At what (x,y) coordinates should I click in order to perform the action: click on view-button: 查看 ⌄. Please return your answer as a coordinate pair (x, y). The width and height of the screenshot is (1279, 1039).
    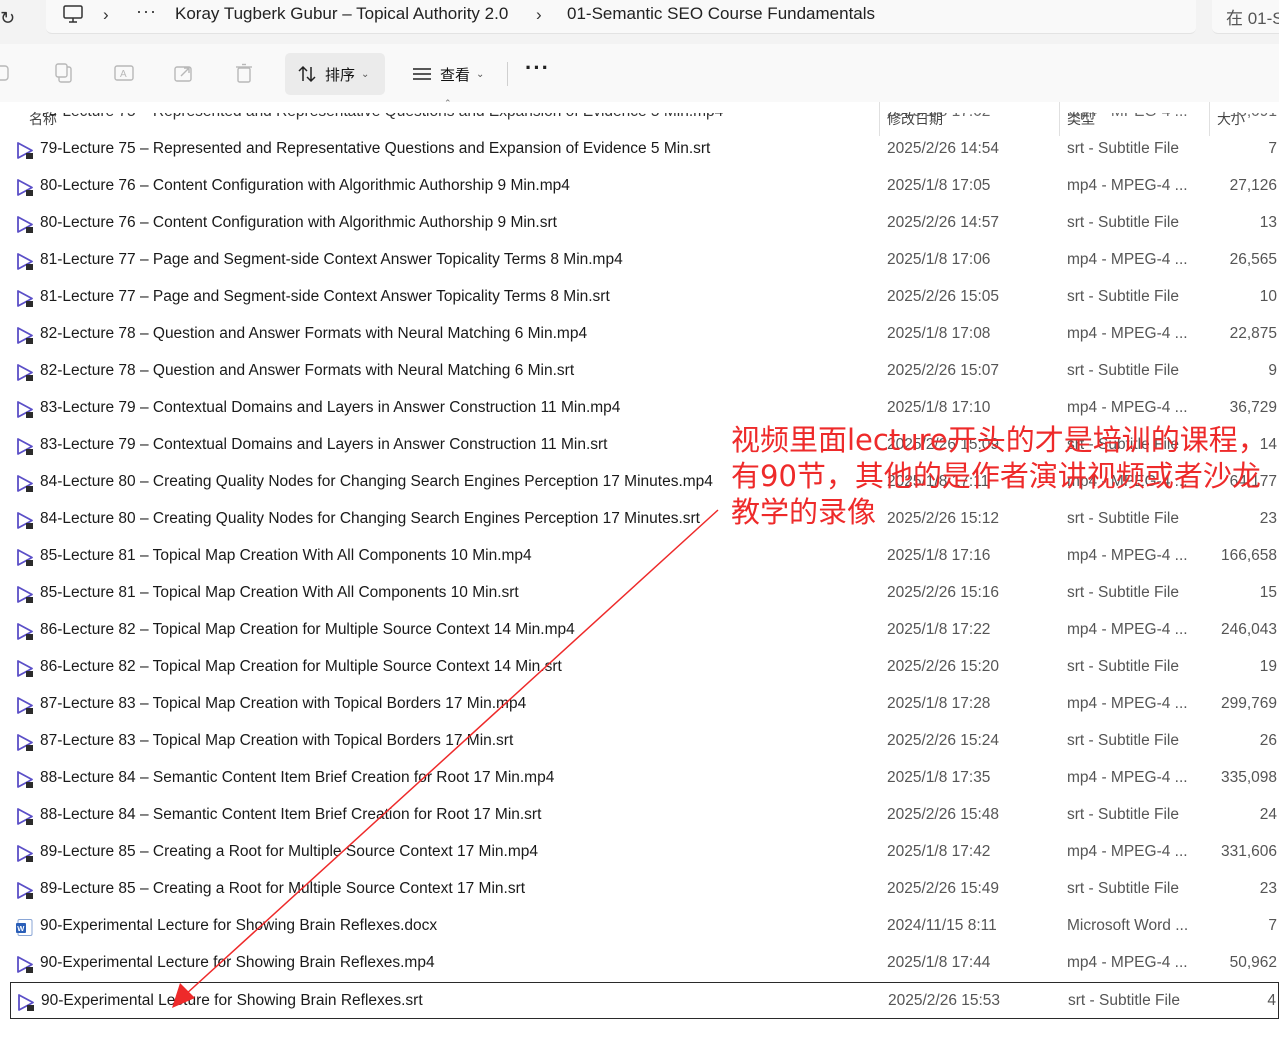
    Looking at the image, I should click on (447, 74).